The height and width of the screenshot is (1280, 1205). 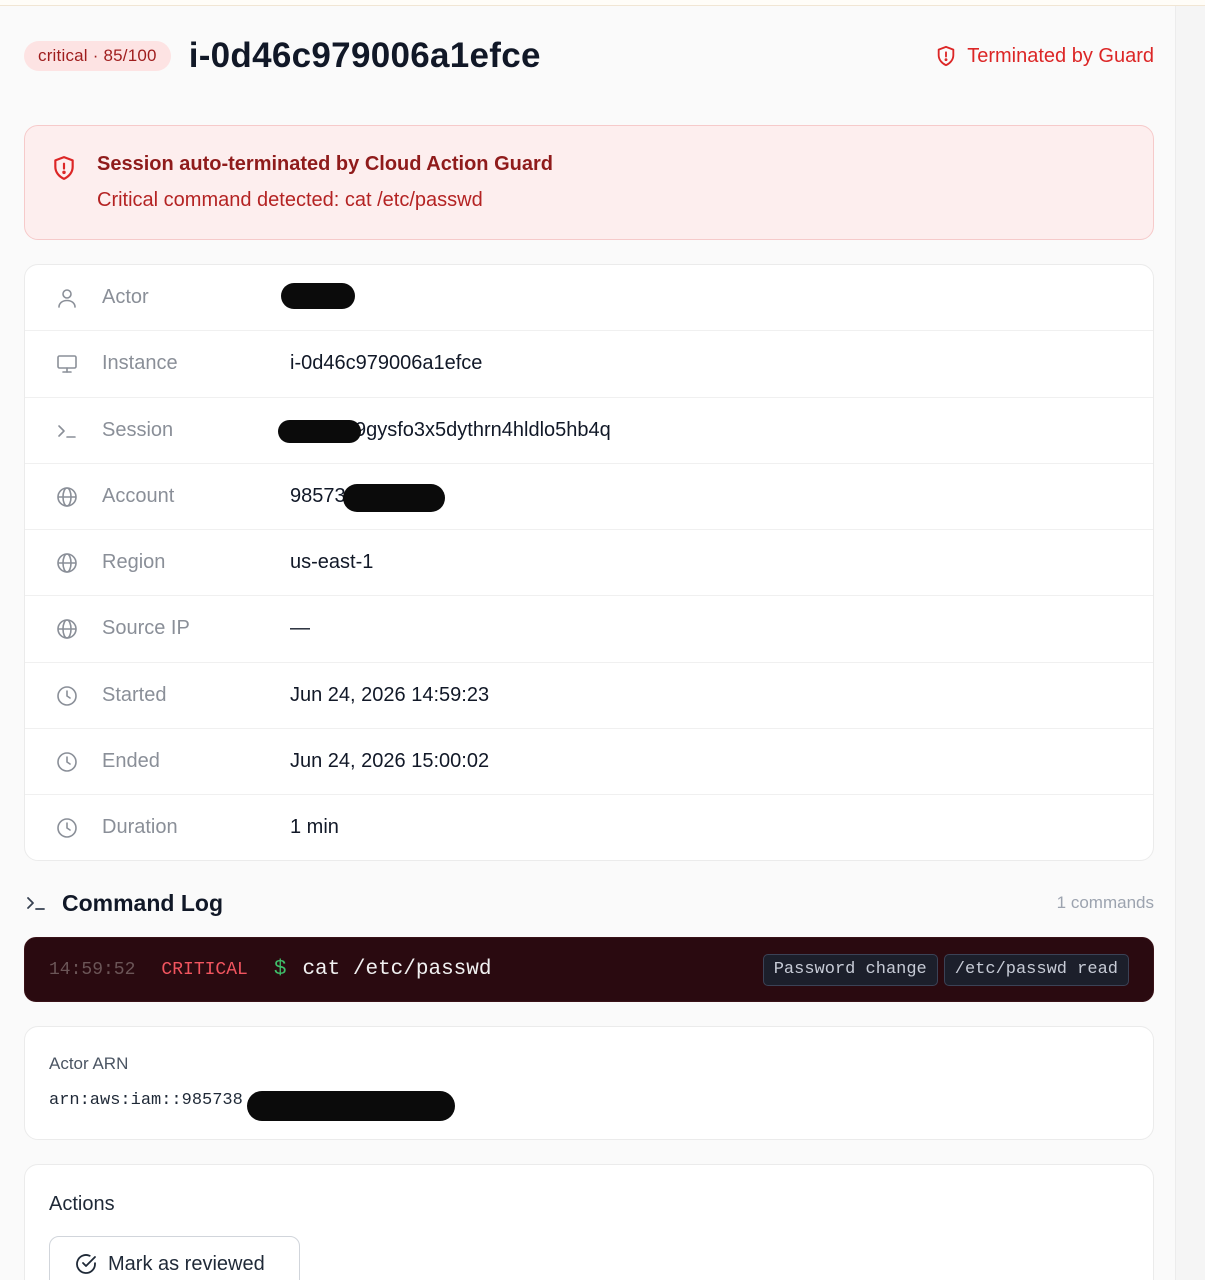 I want to click on shell-prompt: $, so click(x=280, y=969).